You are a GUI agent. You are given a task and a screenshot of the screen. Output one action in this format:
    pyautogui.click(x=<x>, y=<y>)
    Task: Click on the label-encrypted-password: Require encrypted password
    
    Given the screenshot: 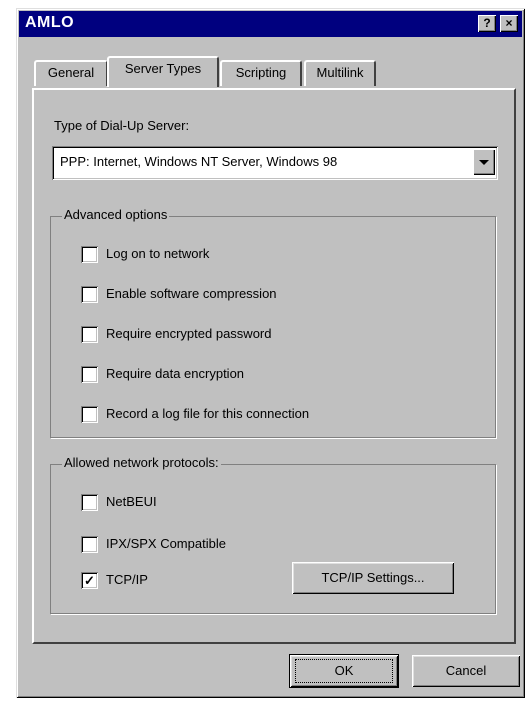 What is the action you would take?
    pyautogui.click(x=188, y=333)
    